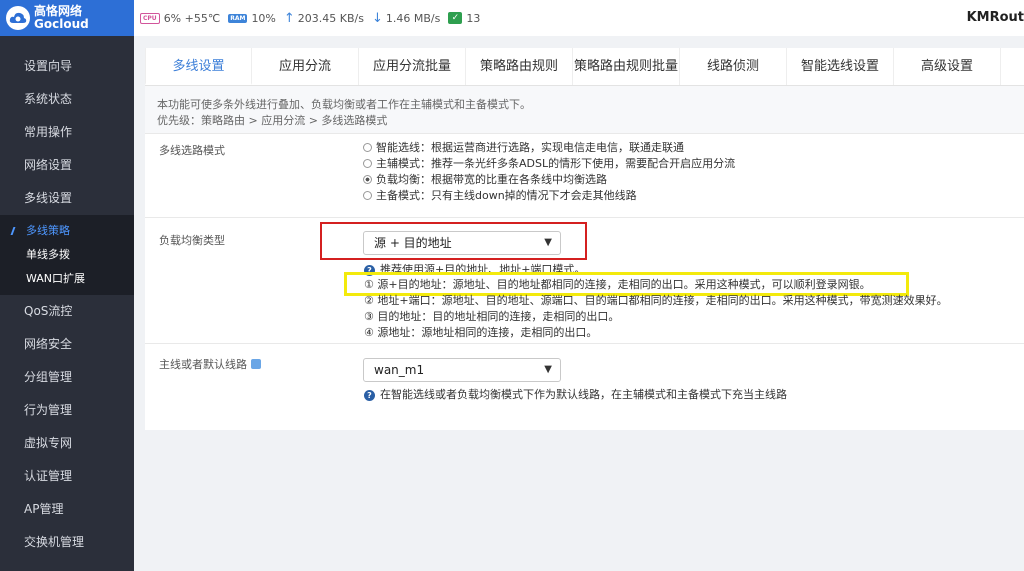  Describe the element at coordinates (492, 316) in the screenshot. I see `lb-note-3: ③ 目的地址：目的地址相同的连接，走相同的出口。` at that location.